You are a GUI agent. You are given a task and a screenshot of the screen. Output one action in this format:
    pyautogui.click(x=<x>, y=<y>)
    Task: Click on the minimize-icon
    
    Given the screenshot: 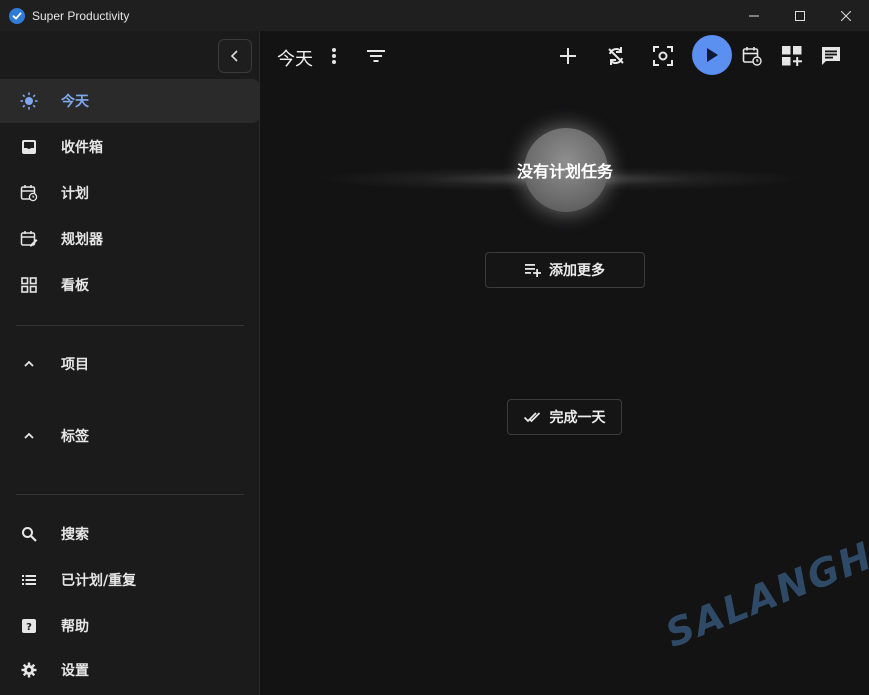 What is the action you would take?
    pyautogui.click(x=754, y=15)
    